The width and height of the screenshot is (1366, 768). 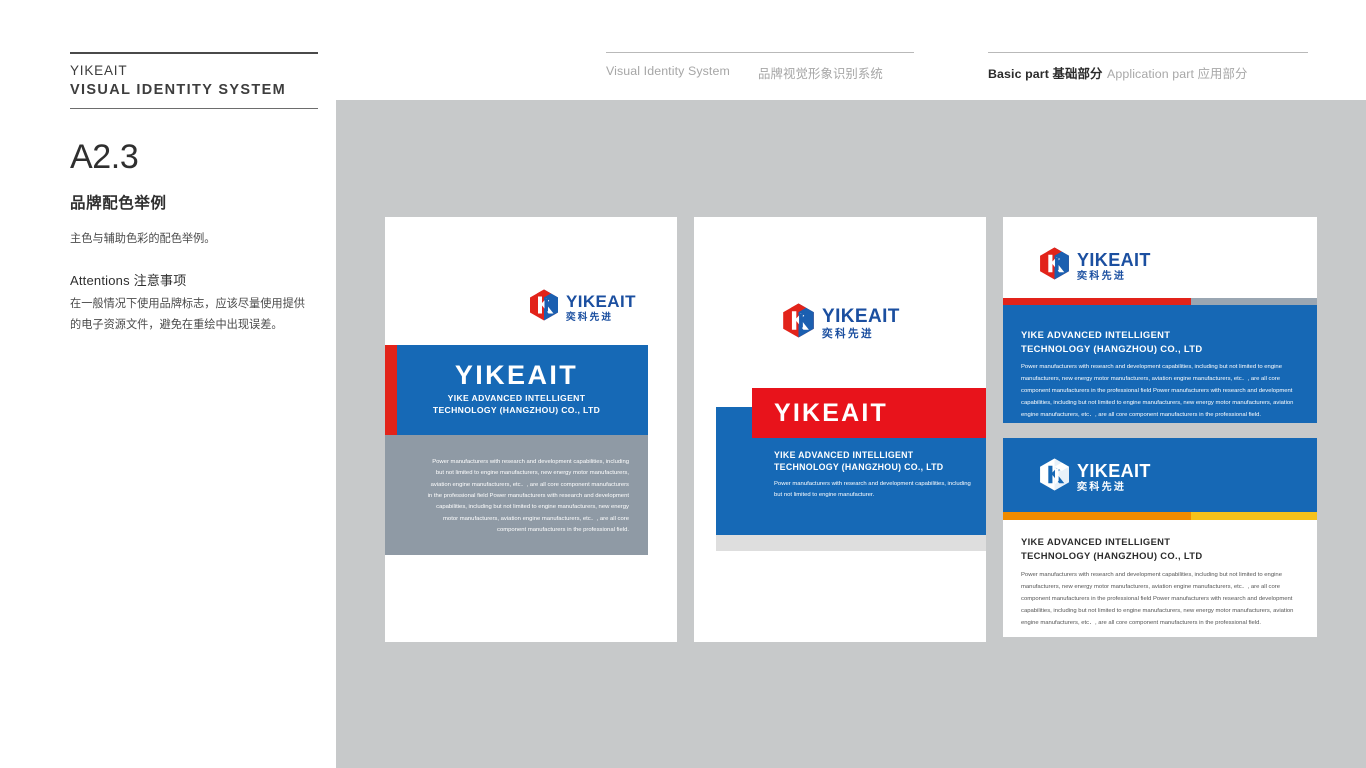 What do you see at coordinates (178, 90) in the screenshot?
I see `brand-subtitle: VISUAL IDENTITY SYSTEM` at bounding box center [178, 90].